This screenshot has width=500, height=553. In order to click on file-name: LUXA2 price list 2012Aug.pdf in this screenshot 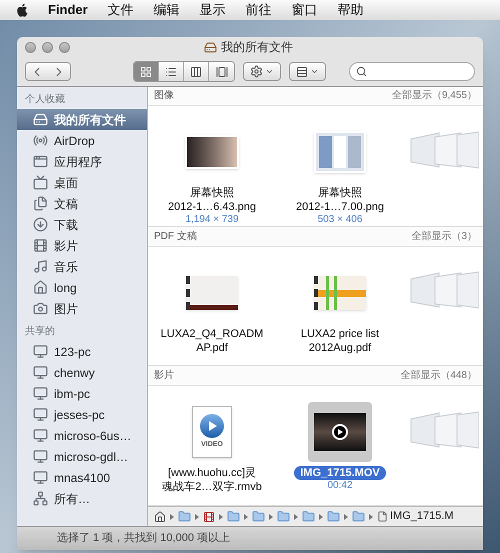, I will do `click(340, 340)`.